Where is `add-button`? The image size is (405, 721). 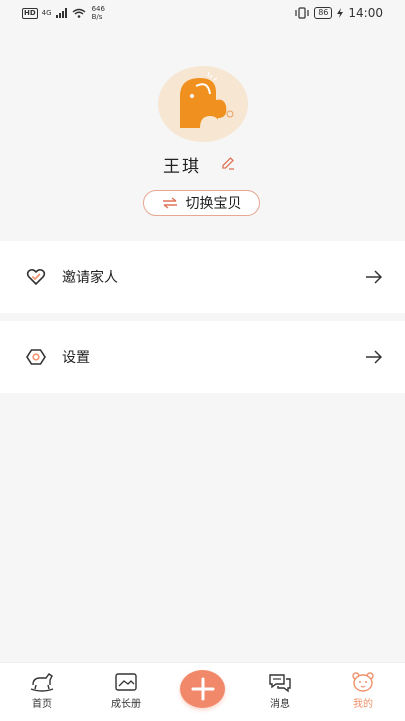 add-button is located at coordinates (202, 689).